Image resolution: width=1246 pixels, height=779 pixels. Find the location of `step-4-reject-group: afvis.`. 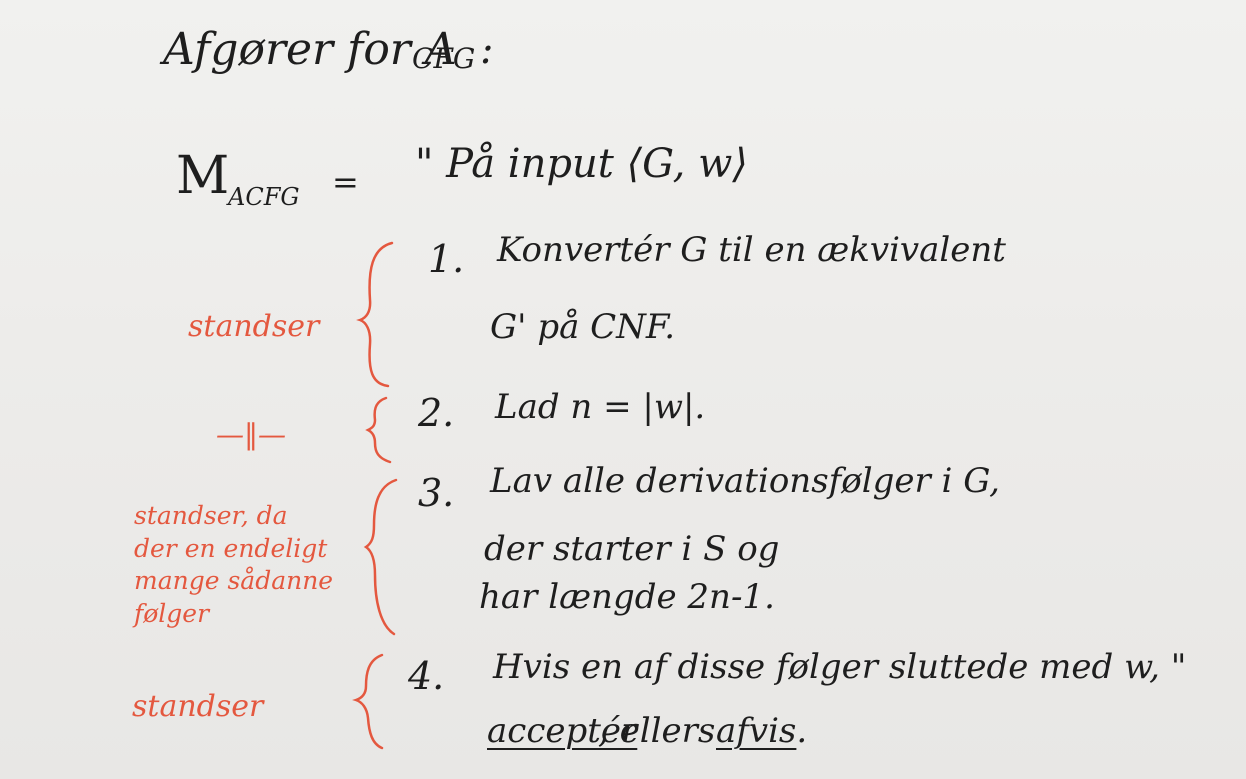

step-4-reject-group: afvis. is located at coordinates (761, 731).